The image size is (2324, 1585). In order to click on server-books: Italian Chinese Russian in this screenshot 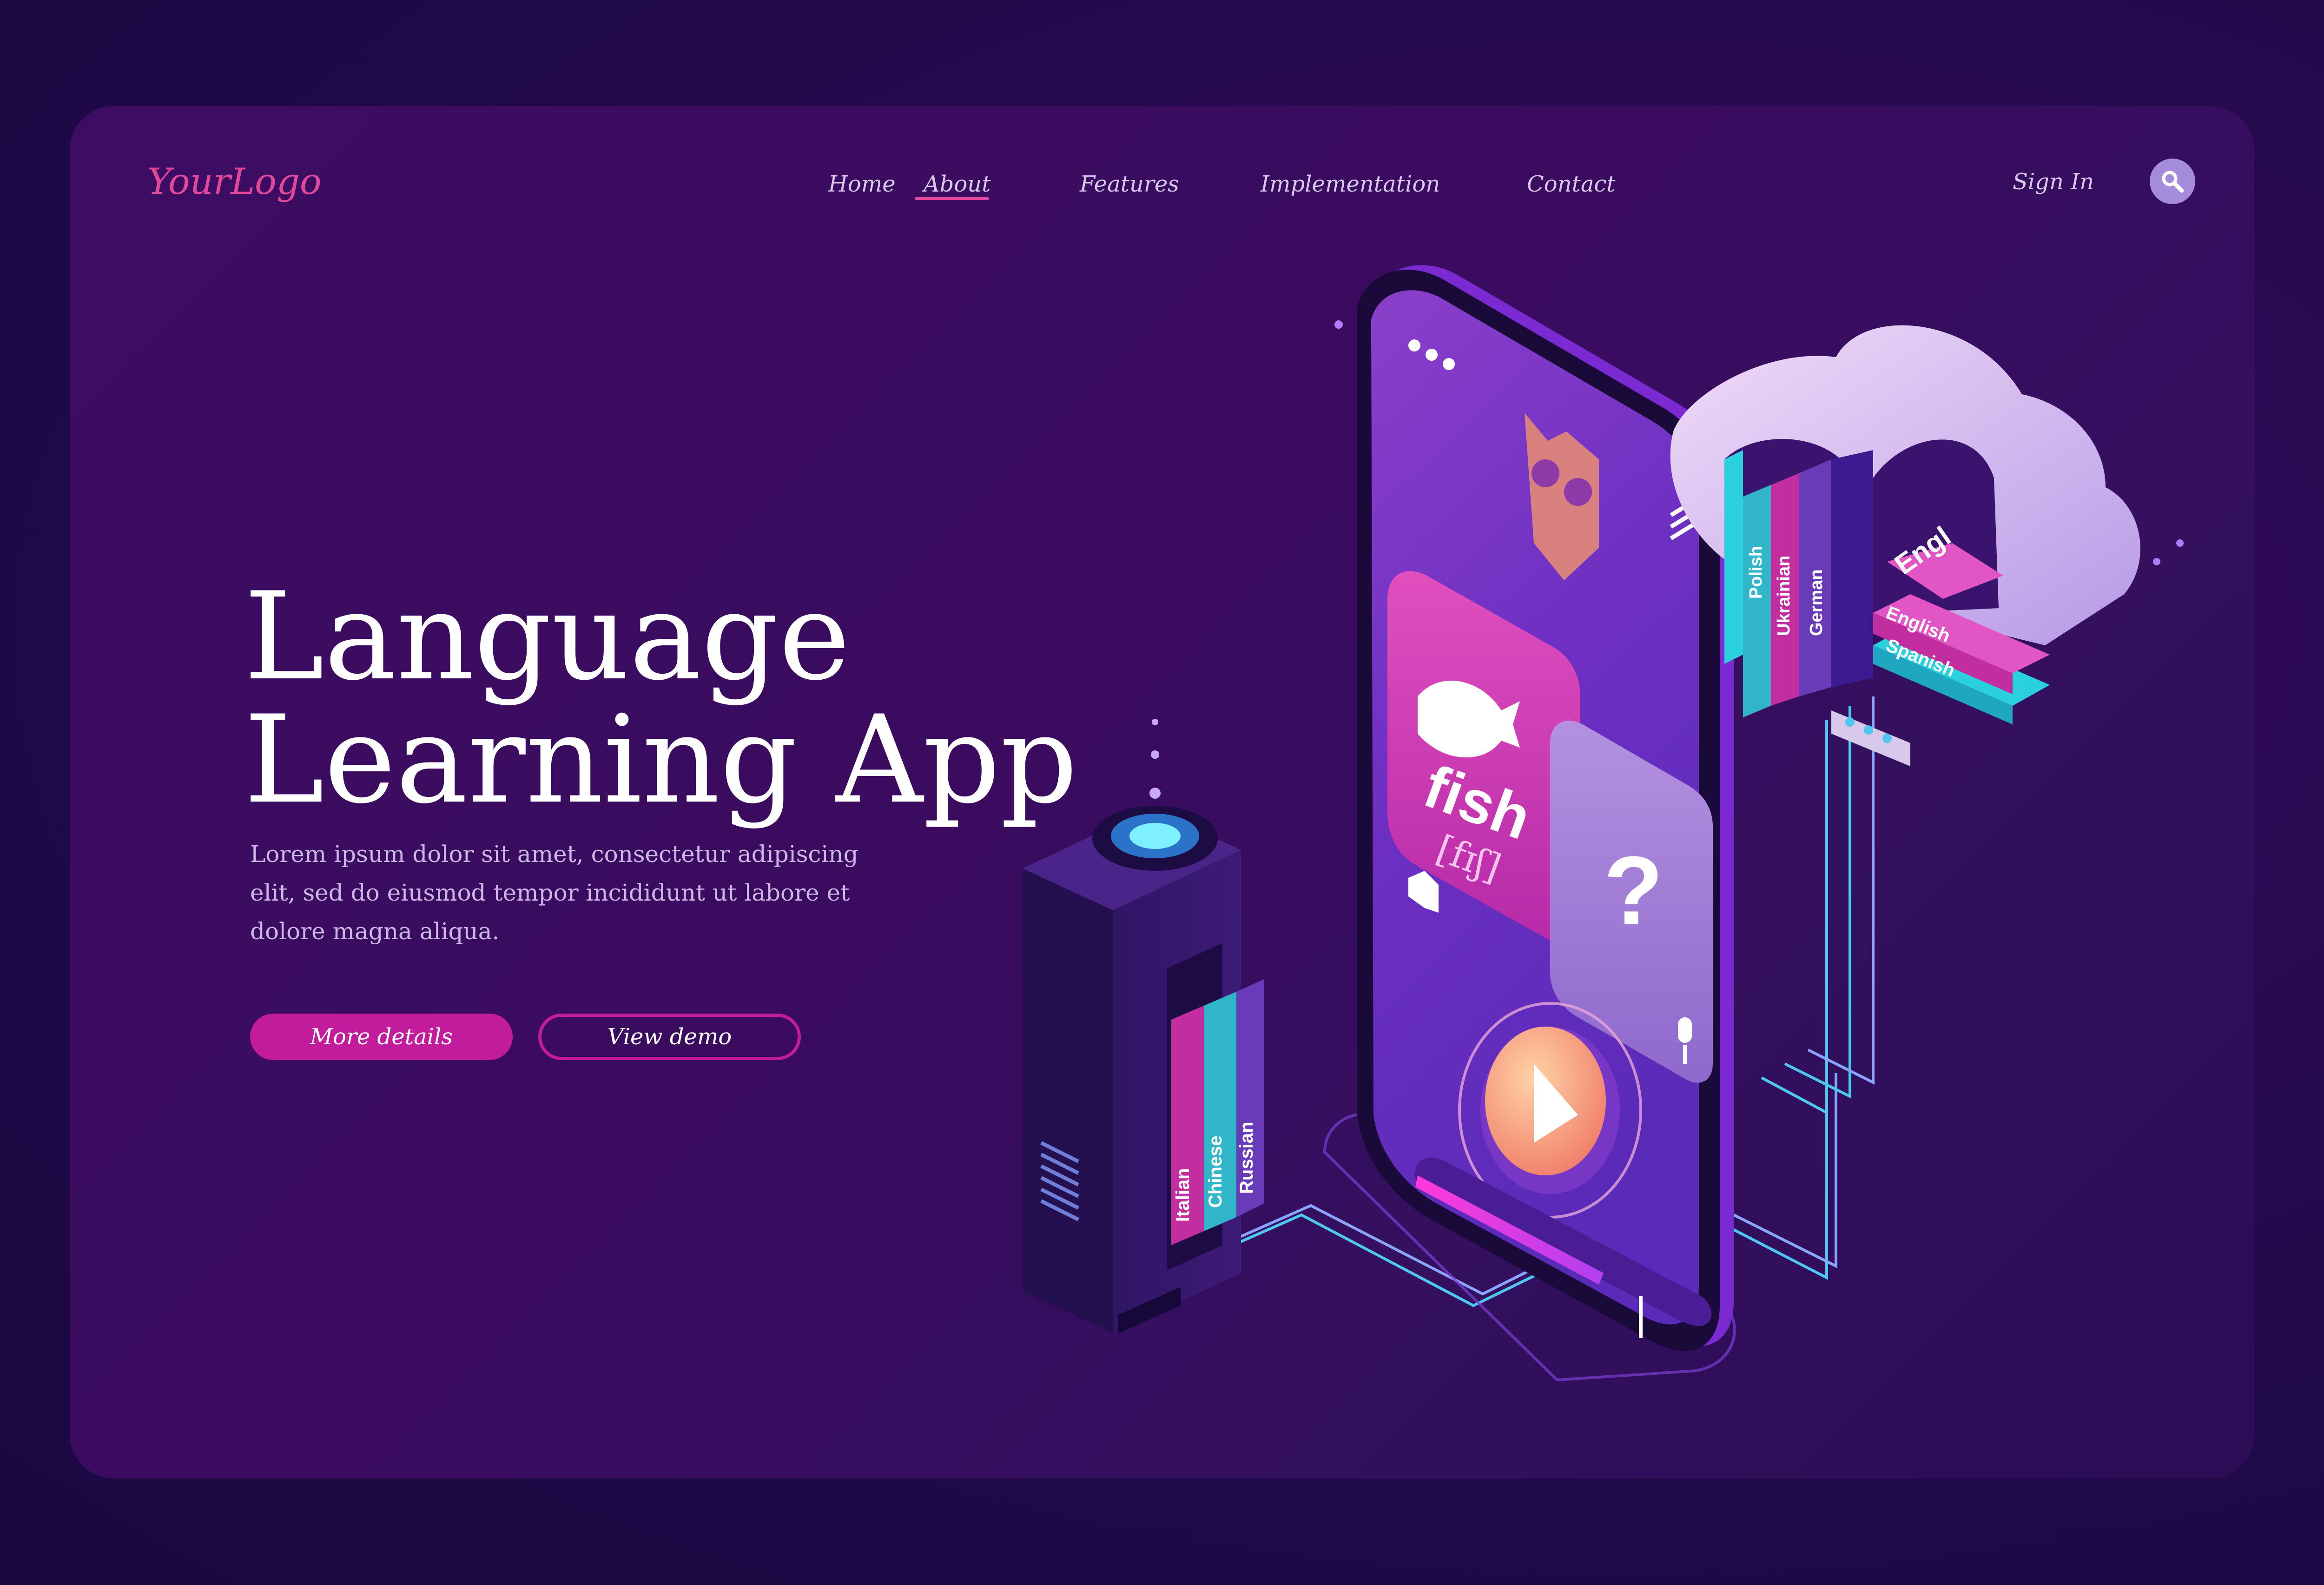, I will do `click(1217, 1112)`.